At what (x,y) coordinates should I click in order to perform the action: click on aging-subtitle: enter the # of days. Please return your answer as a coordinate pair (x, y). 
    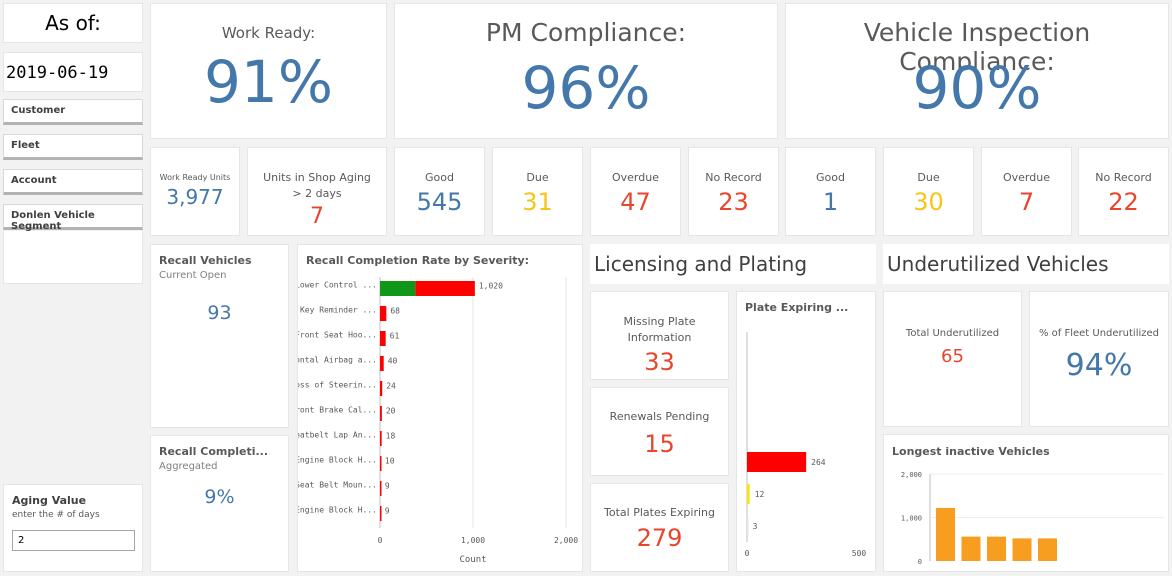
    Looking at the image, I should click on (56, 515).